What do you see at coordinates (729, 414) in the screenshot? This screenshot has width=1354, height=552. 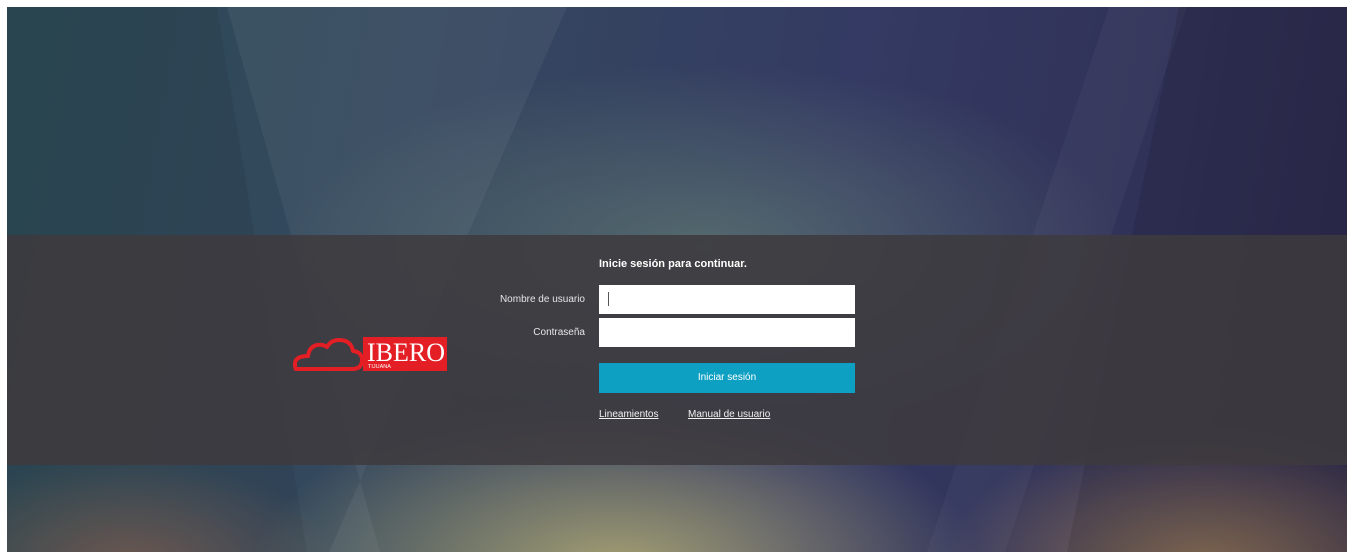 I see `user-manual-link: Manual de usuario` at bounding box center [729, 414].